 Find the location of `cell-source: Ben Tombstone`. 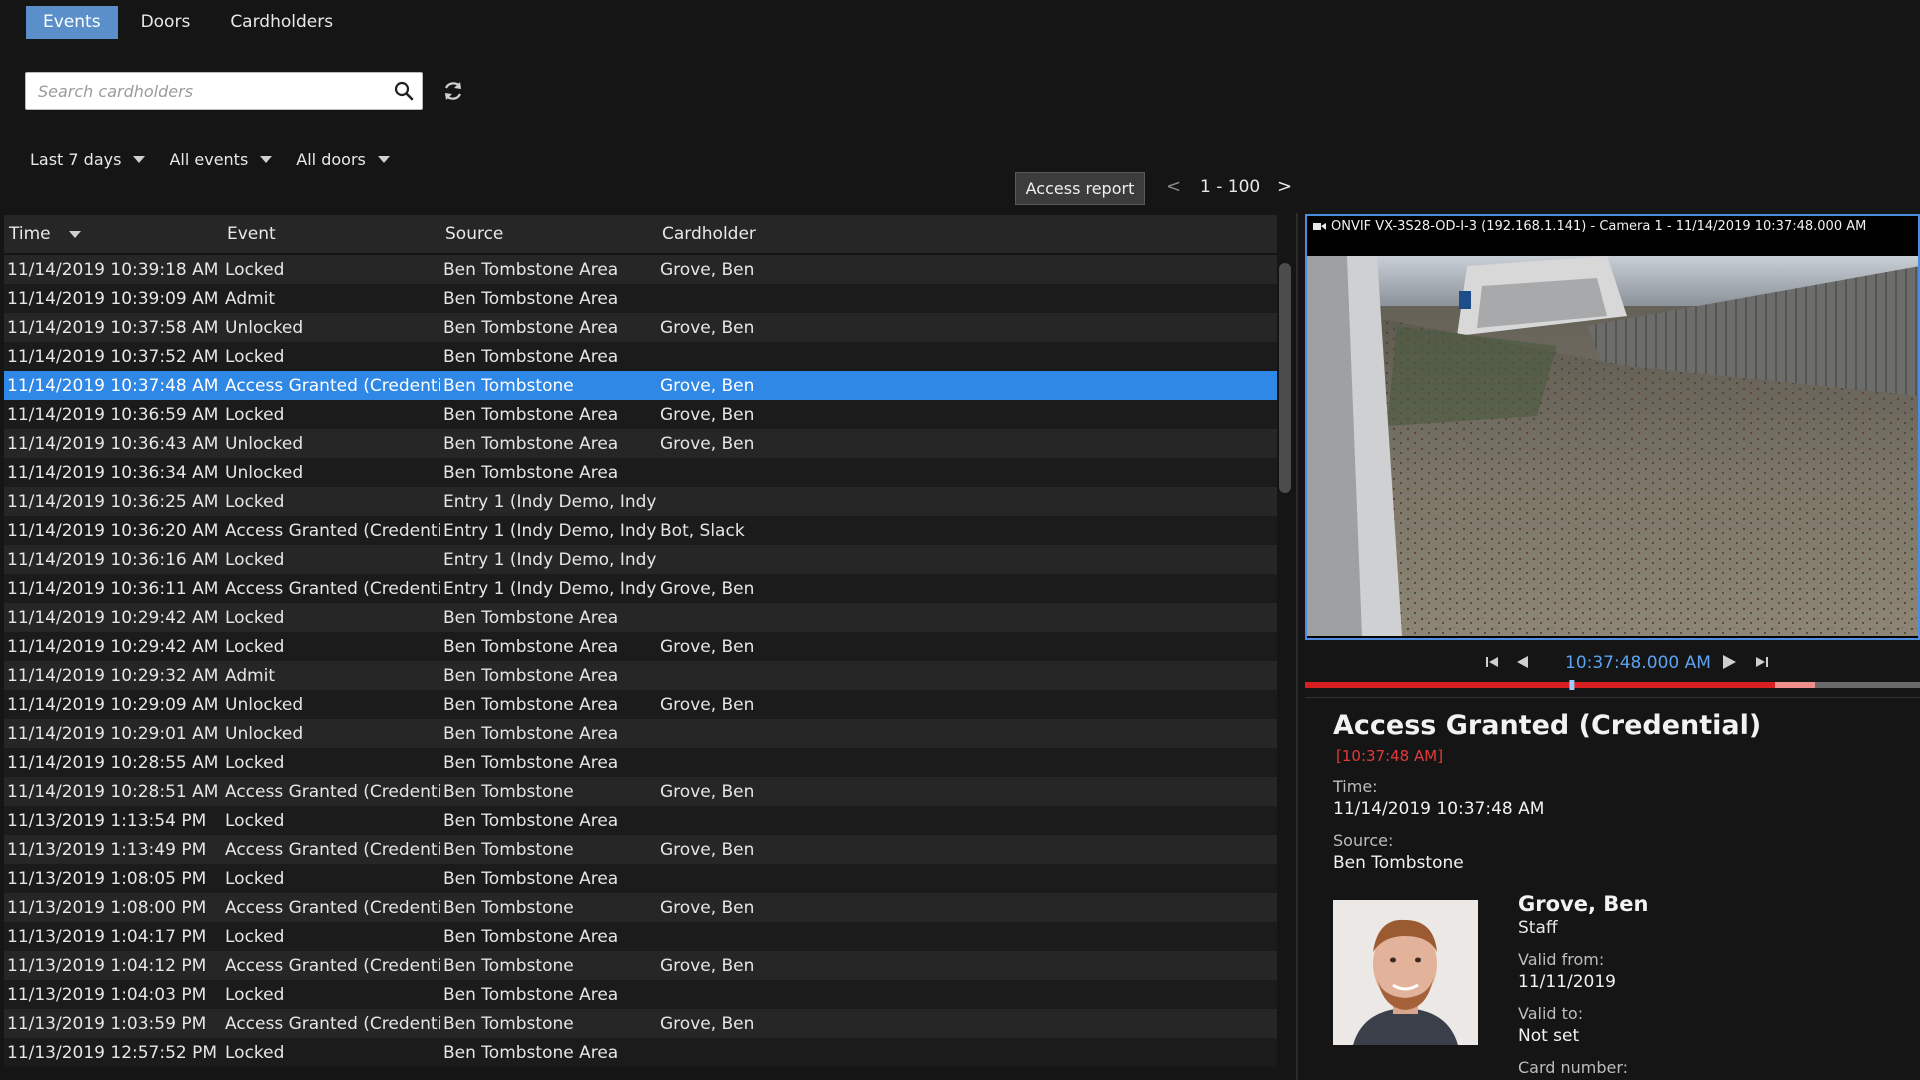

cell-source: Ben Tombstone is located at coordinates (508, 1023).